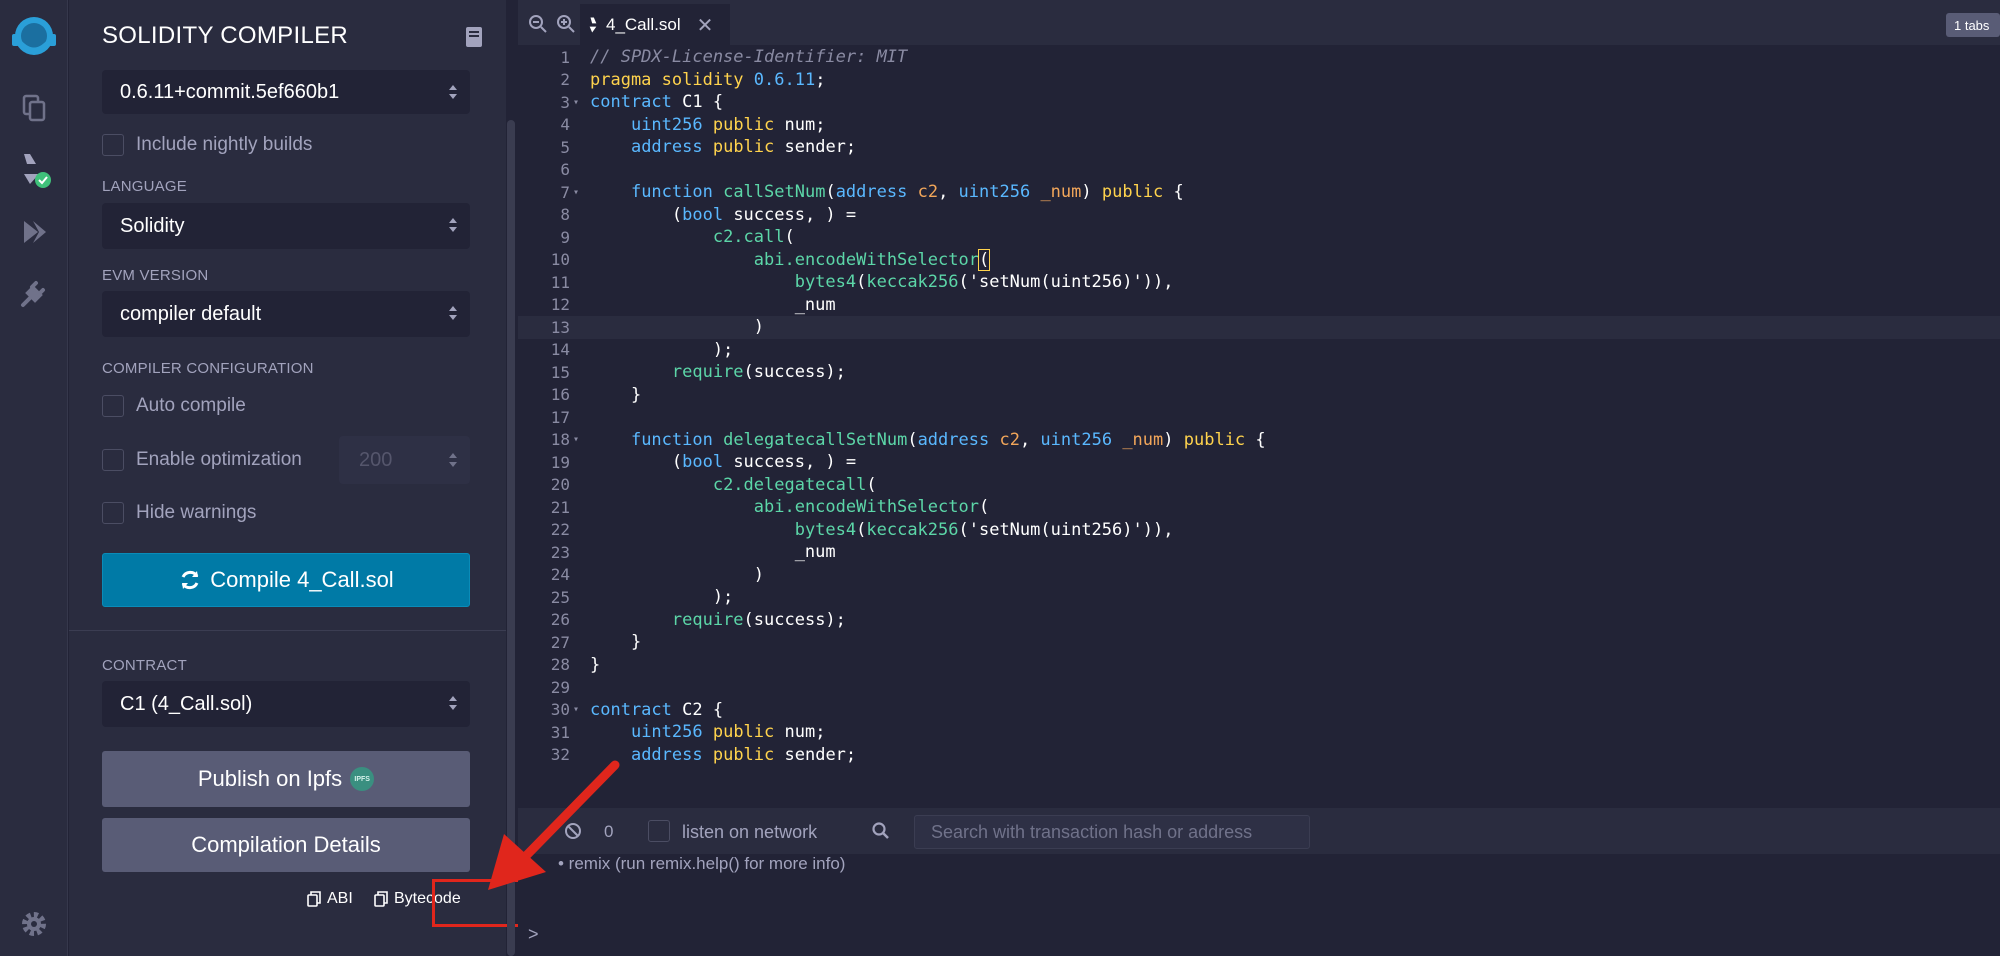 The width and height of the screenshot is (2000, 956). What do you see at coordinates (655, 25) in the screenshot?
I see `tab-4-call-sol: 4_Call.sol ✕` at bounding box center [655, 25].